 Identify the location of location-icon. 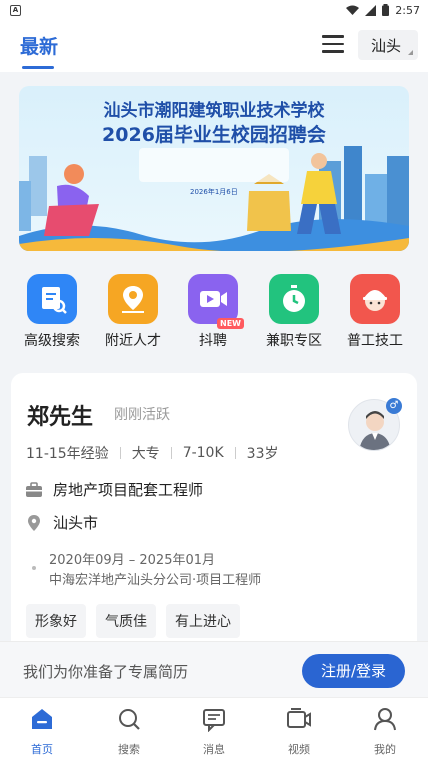
(34, 522).